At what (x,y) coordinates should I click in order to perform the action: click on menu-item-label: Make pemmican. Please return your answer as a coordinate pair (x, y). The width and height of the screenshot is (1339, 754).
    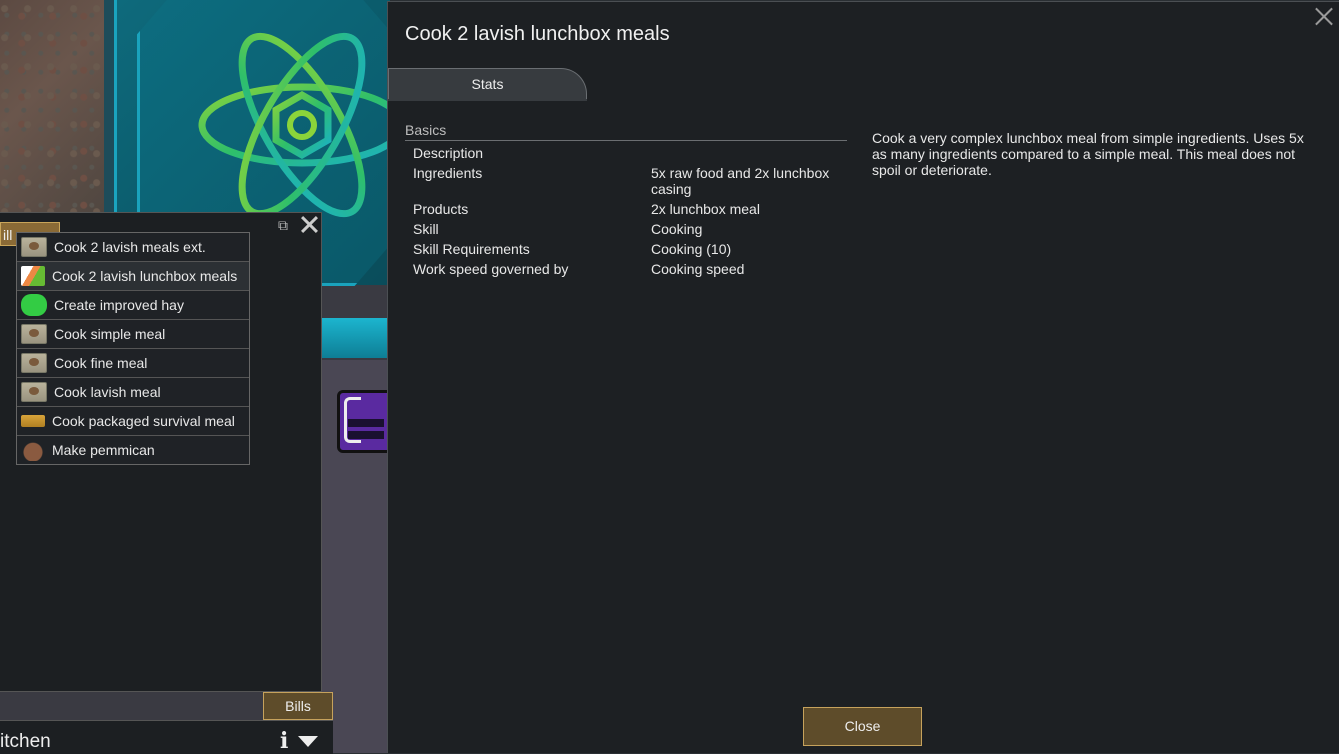
    Looking at the image, I should click on (103, 450).